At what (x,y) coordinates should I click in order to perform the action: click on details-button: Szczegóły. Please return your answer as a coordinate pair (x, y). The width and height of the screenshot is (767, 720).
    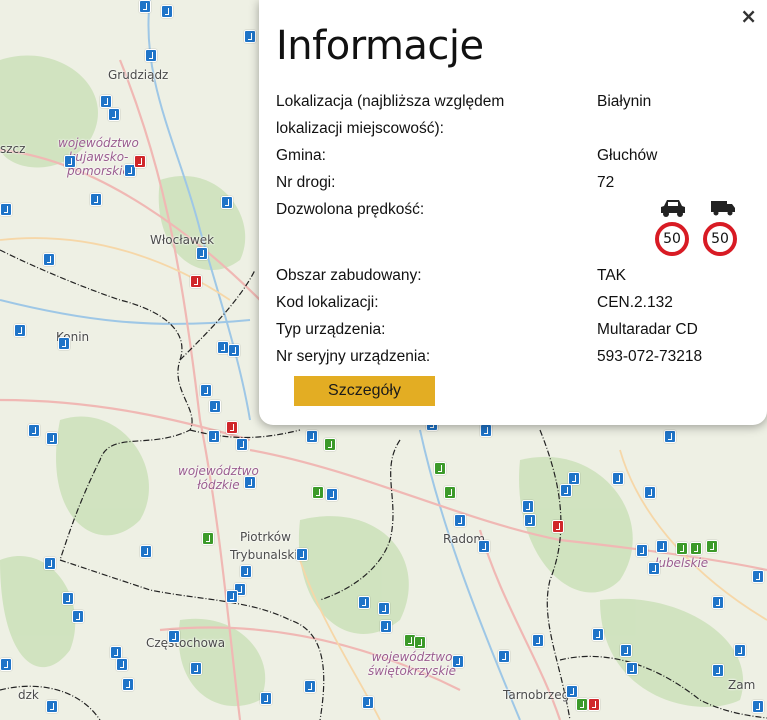
    Looking at the image, I should click on (364, 391).